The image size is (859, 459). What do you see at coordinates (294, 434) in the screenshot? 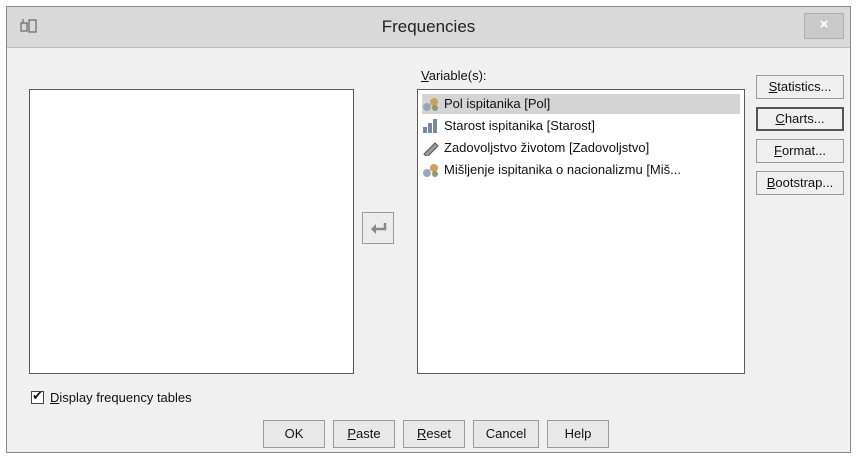
I see `ok-button: OK` at bounding box center [294, 434].